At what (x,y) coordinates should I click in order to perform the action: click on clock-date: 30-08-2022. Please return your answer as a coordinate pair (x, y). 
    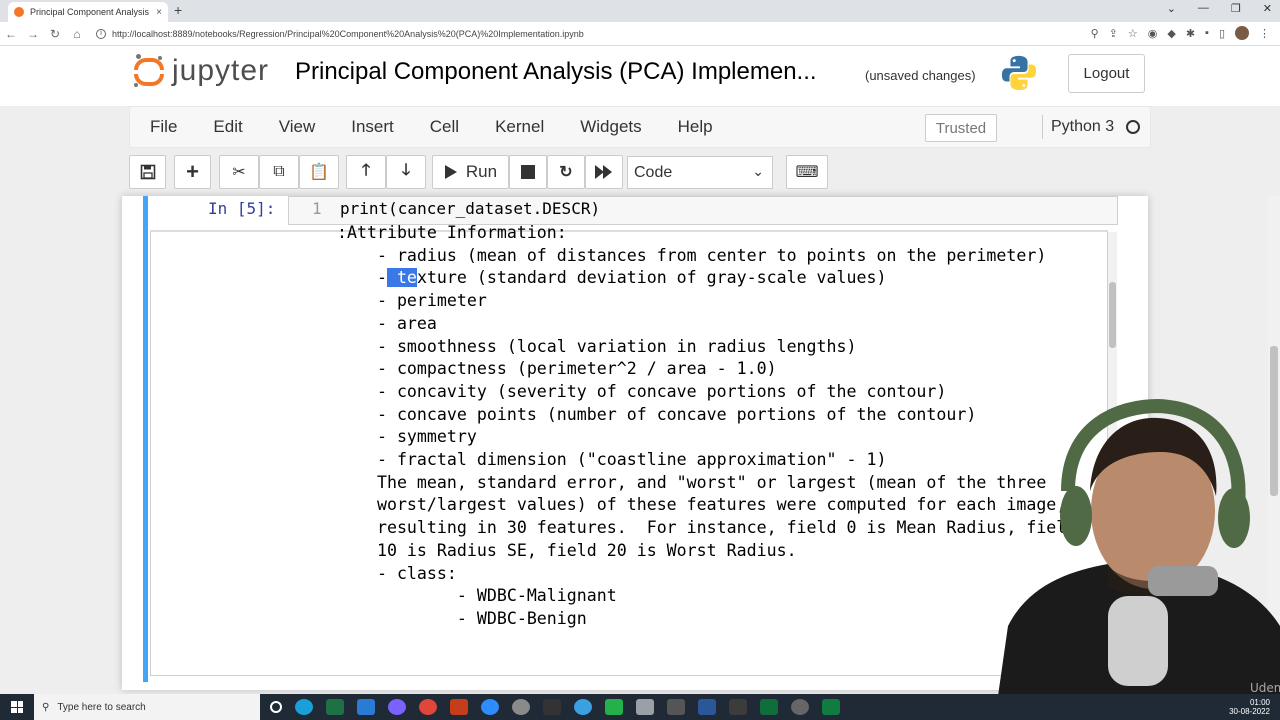
    Looking at the image, I should click on (1249, 711).